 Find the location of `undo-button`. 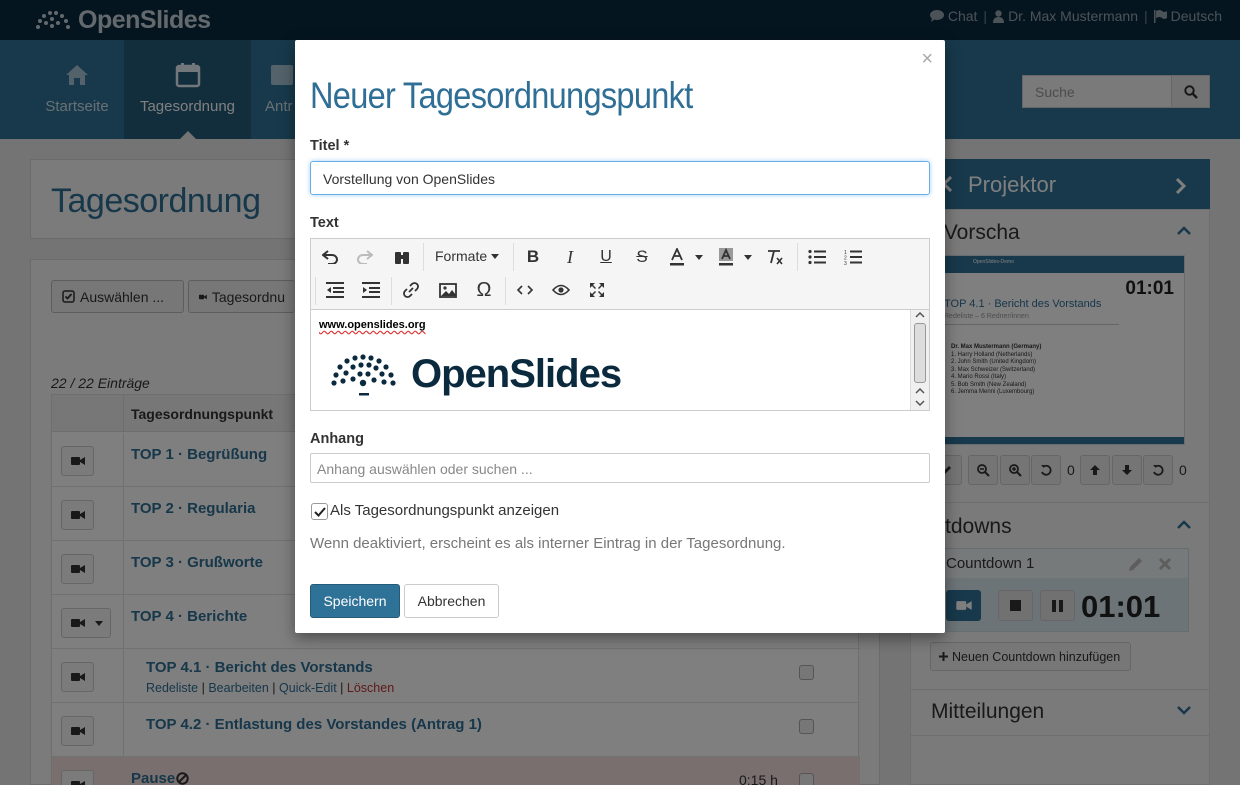

undo-button is located at coordinates (330, 257).